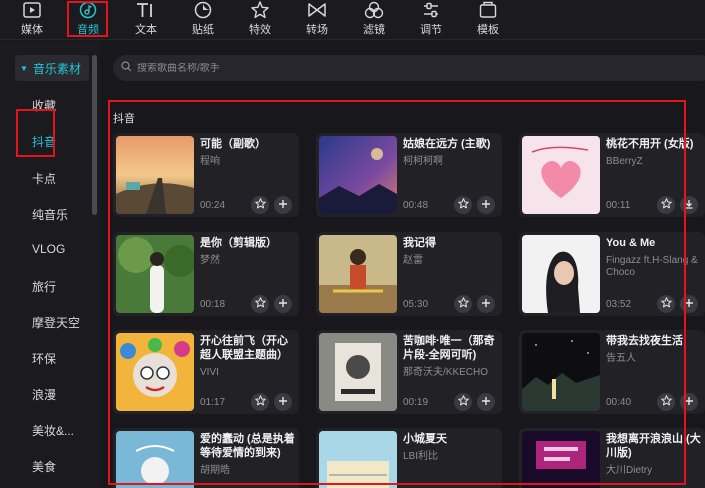  Describe the element at coordinates (416, 205) in the screenshot. I see `song-duration: 00:48` at that location.